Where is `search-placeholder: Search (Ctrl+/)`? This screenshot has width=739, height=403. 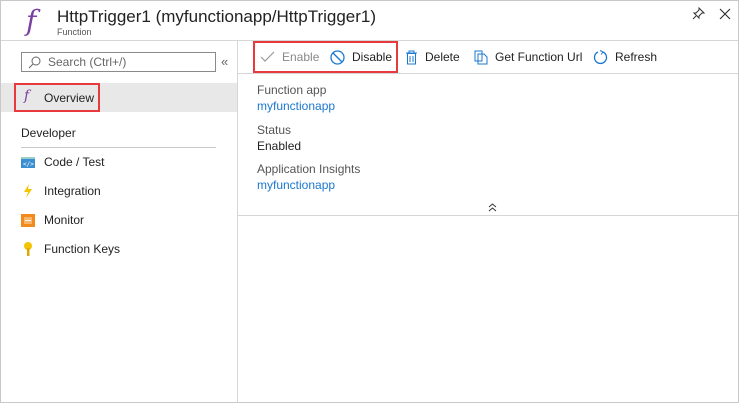
search-placeholder: Search (Ctrl+/) is located at coordinates (87, 62).